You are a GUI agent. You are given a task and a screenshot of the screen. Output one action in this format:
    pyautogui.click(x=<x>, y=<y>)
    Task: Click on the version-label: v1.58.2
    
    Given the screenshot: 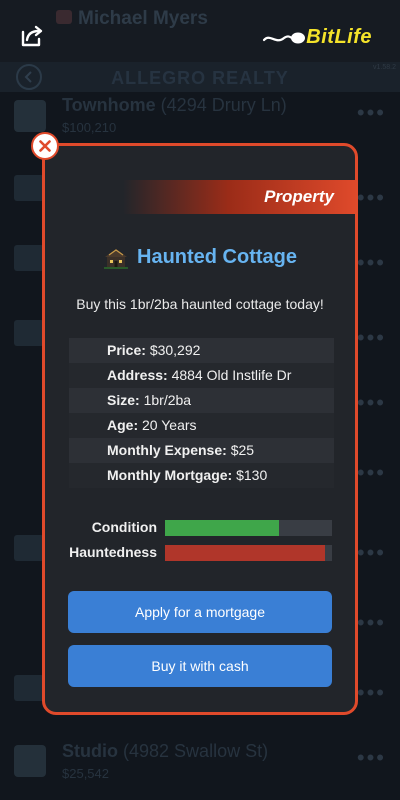 What is the action you would take?
    pyautogui.click(x=384, y=67)
    